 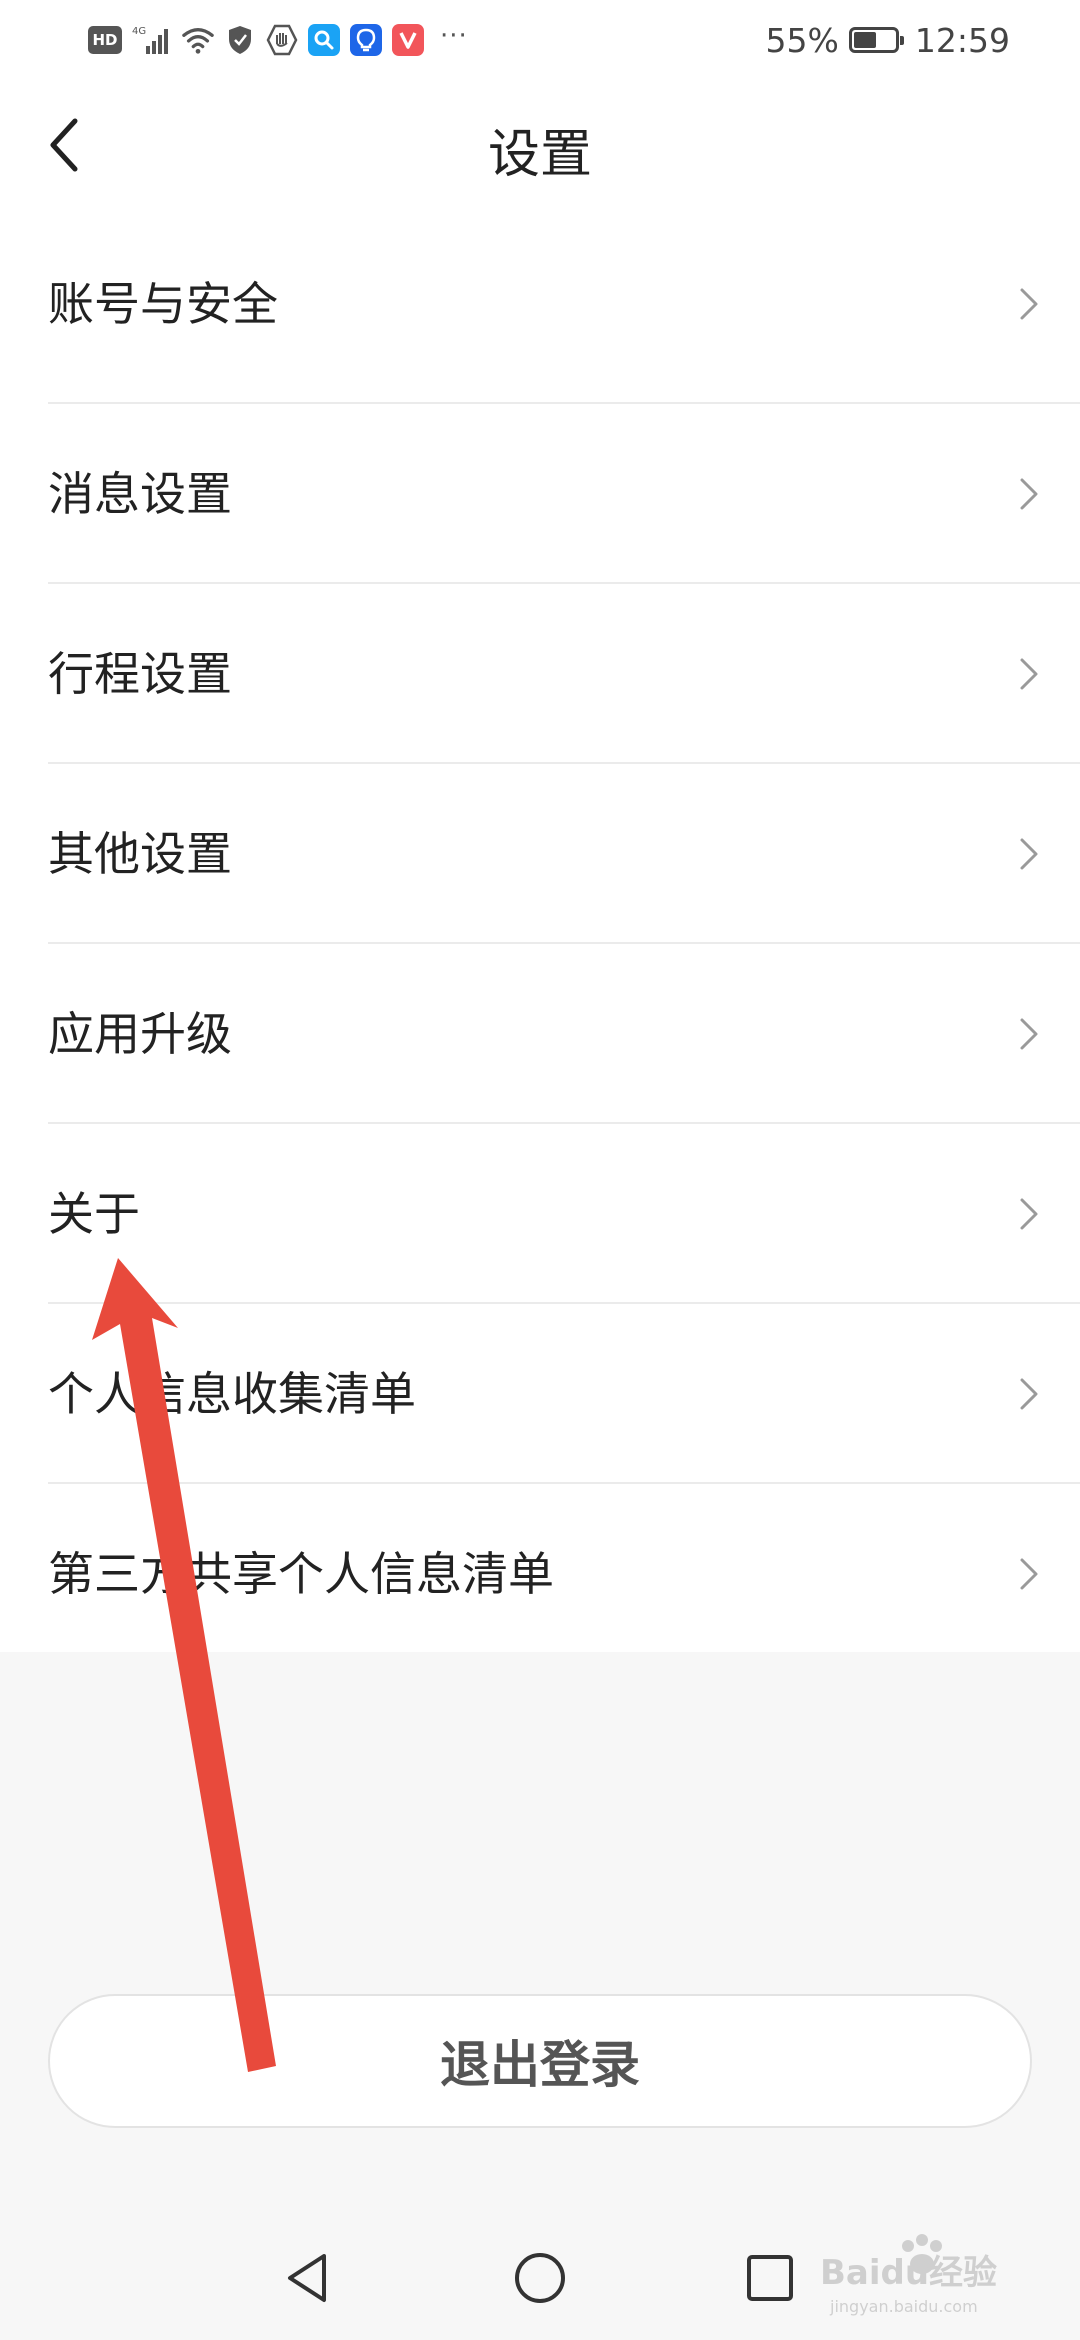 I want to click on app-header: 设置, so click(x=540, y=150).